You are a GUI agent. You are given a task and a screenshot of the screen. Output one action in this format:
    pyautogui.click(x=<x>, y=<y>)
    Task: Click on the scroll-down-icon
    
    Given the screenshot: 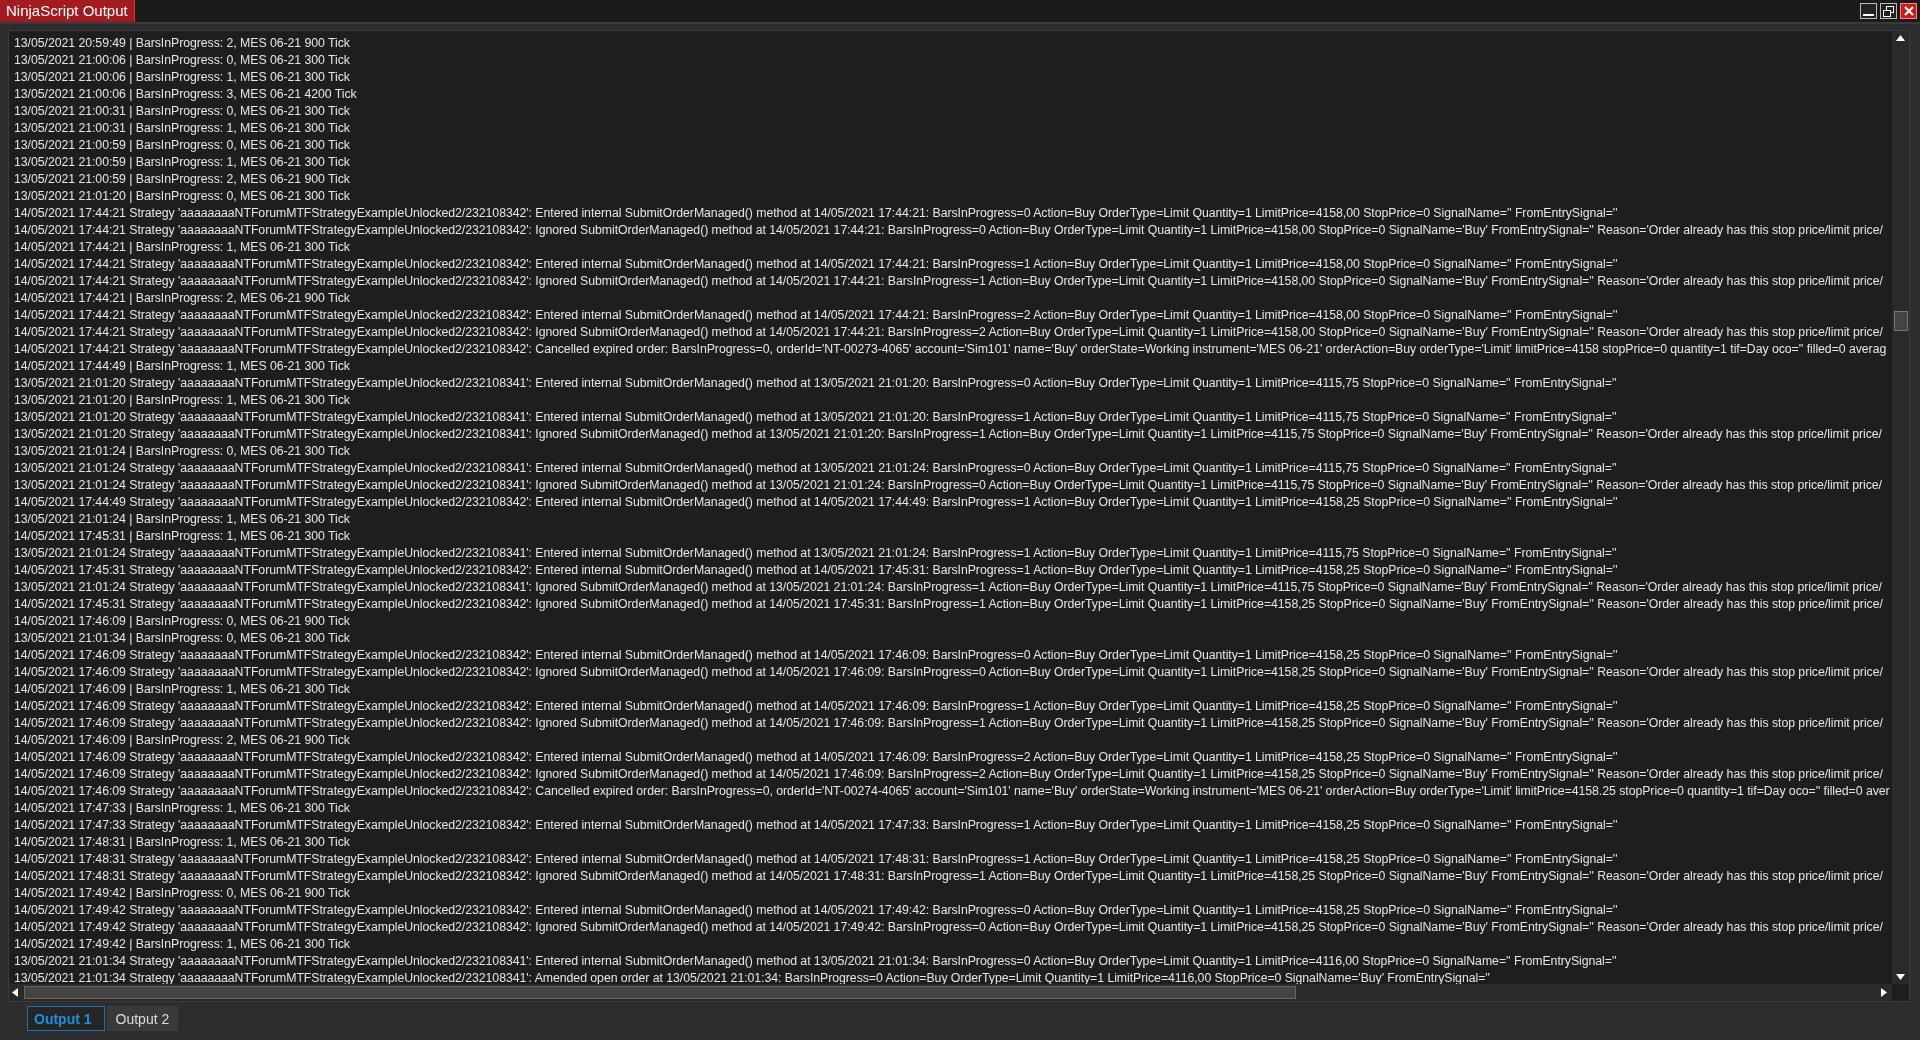 What is the action you would take?
    pyautogui.click(x=1900, y=977)
    